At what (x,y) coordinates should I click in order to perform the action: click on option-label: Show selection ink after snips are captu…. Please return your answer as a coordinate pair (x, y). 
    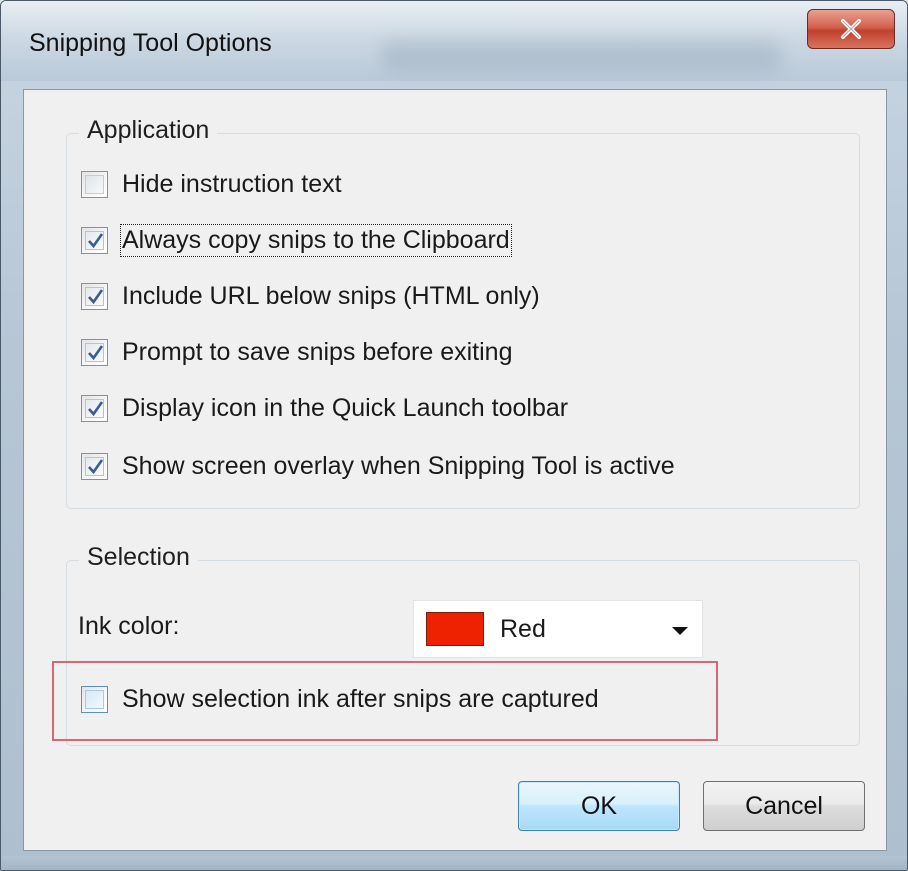
    Looking at the image, I should click on (360, 699).